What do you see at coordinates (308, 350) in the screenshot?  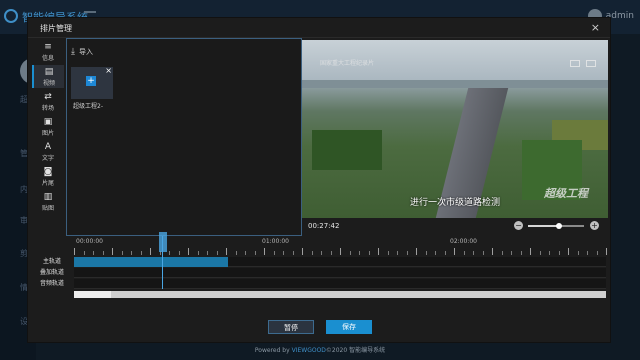 I see `powered-brand: VIEWGOOD` at bounding box center [308, 350].